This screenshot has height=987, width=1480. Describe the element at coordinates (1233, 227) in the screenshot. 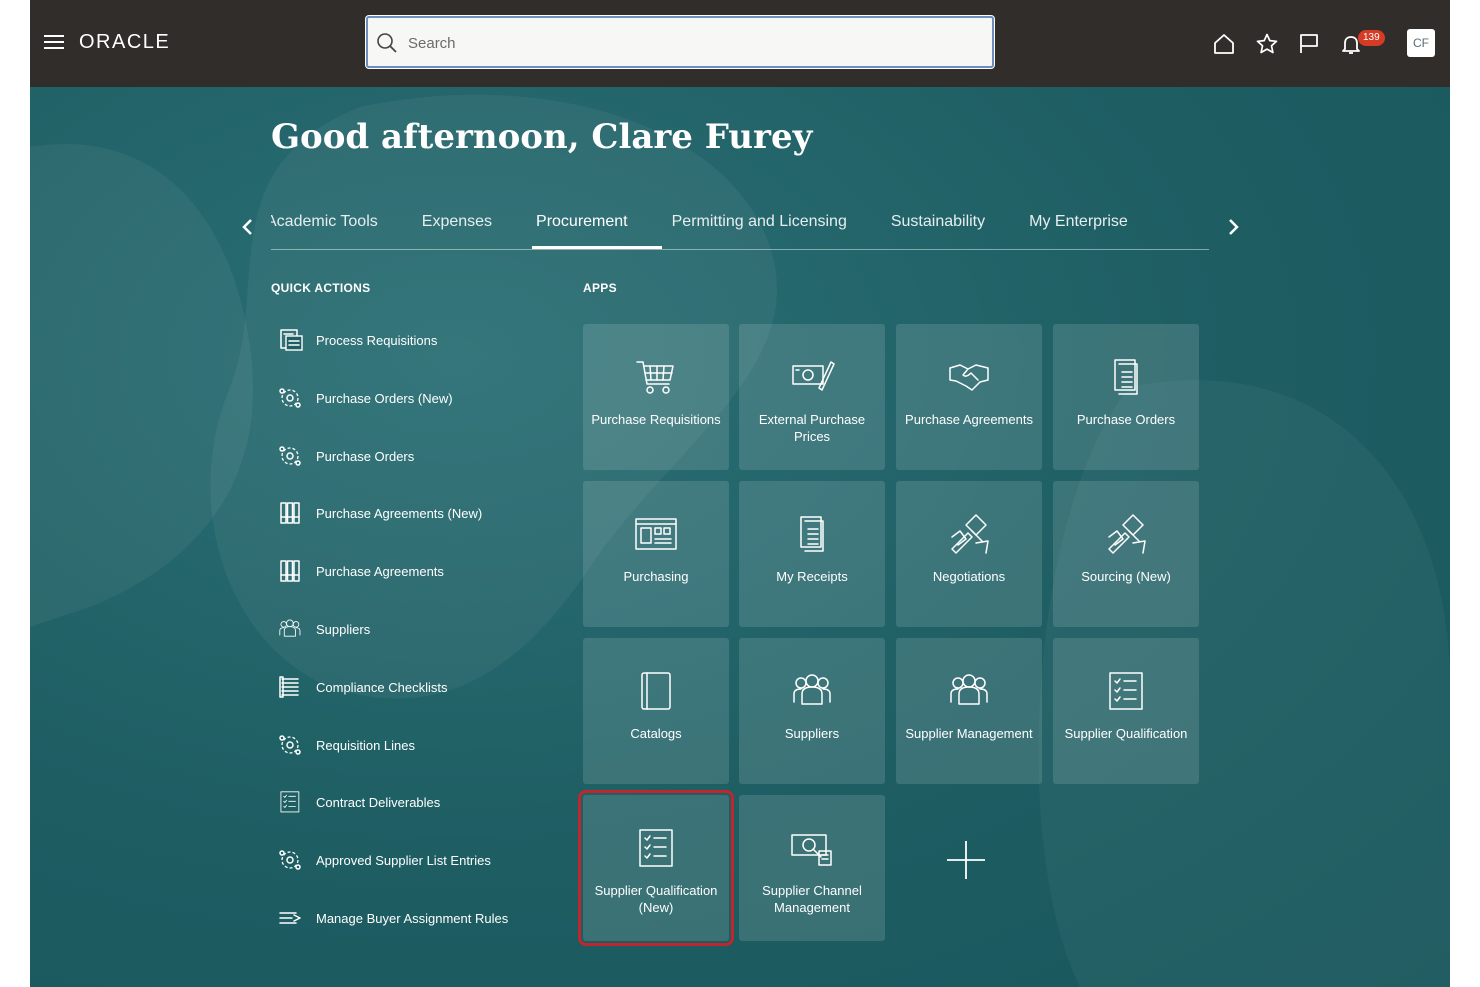

I see `chevron-right-icon` at that location.